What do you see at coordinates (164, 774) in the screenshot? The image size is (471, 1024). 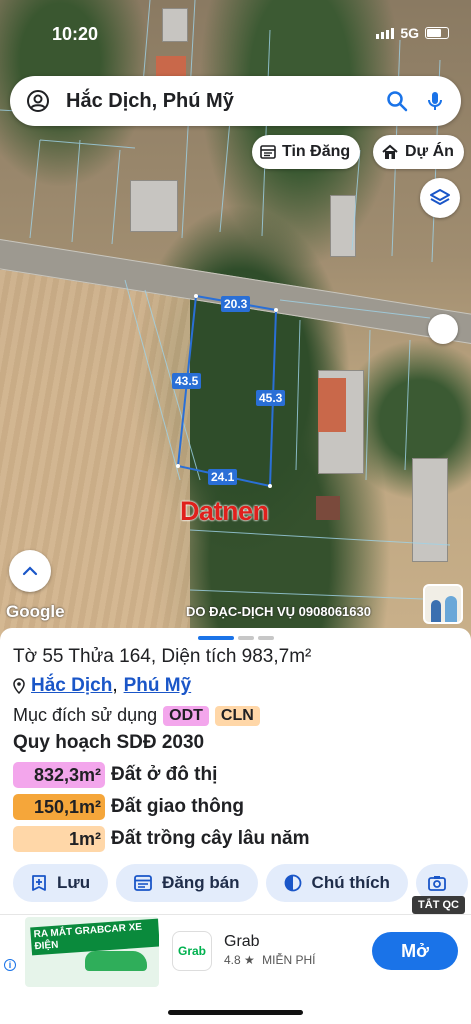 I see `zone-name: Đất ở đô thị` at bounding box center [164, 774].